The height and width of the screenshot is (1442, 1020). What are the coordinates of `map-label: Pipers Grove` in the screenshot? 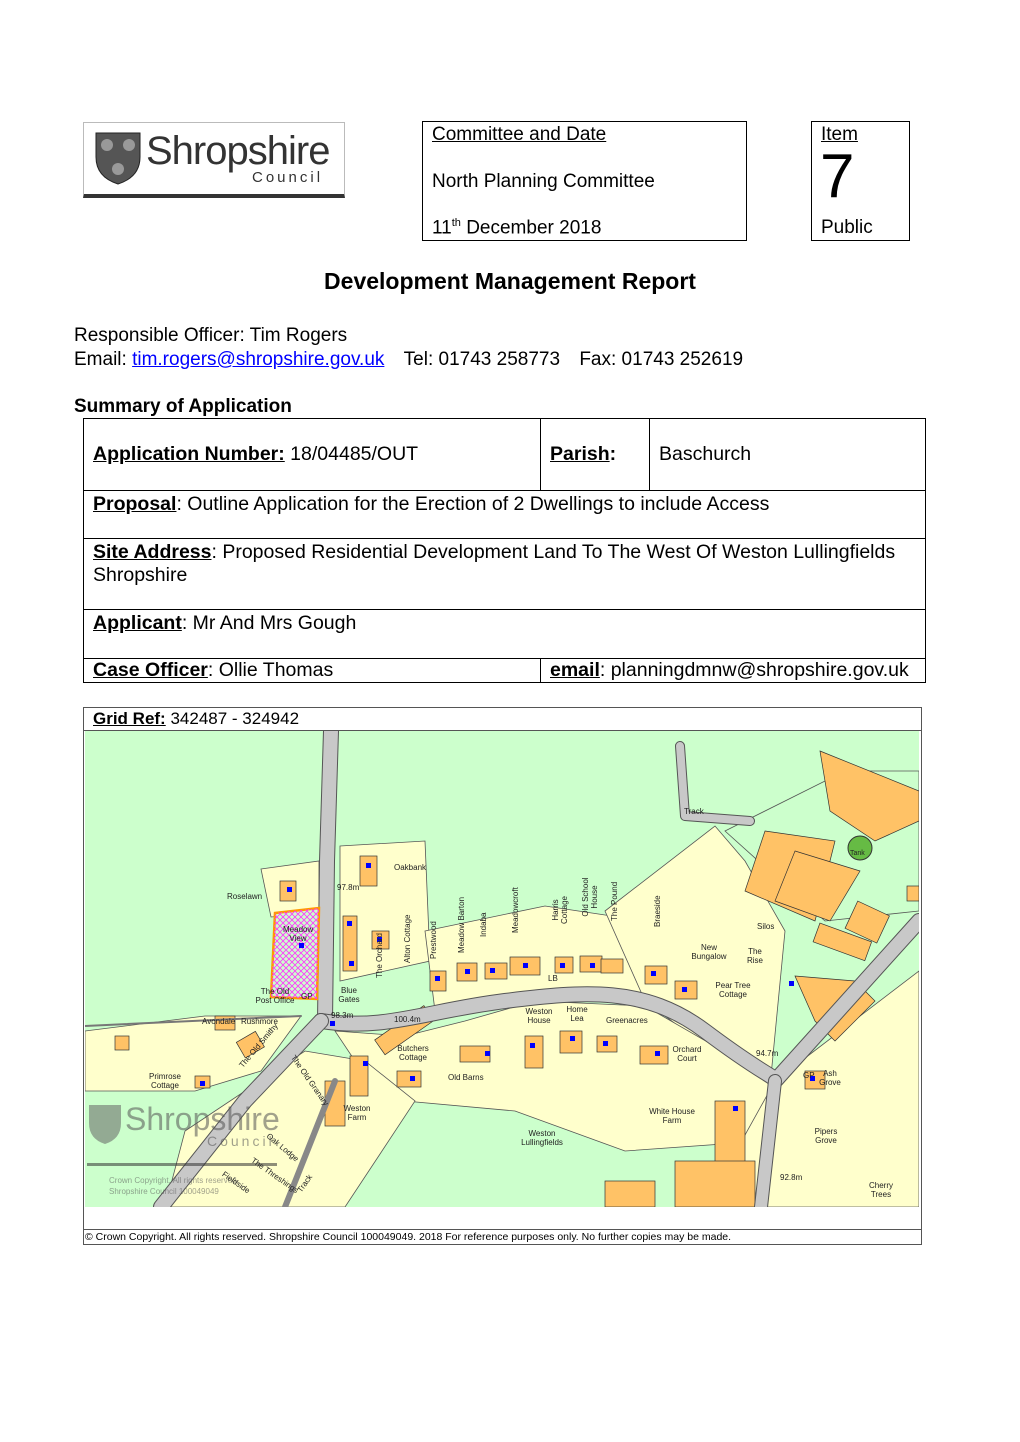 It's located at (826, 1136).